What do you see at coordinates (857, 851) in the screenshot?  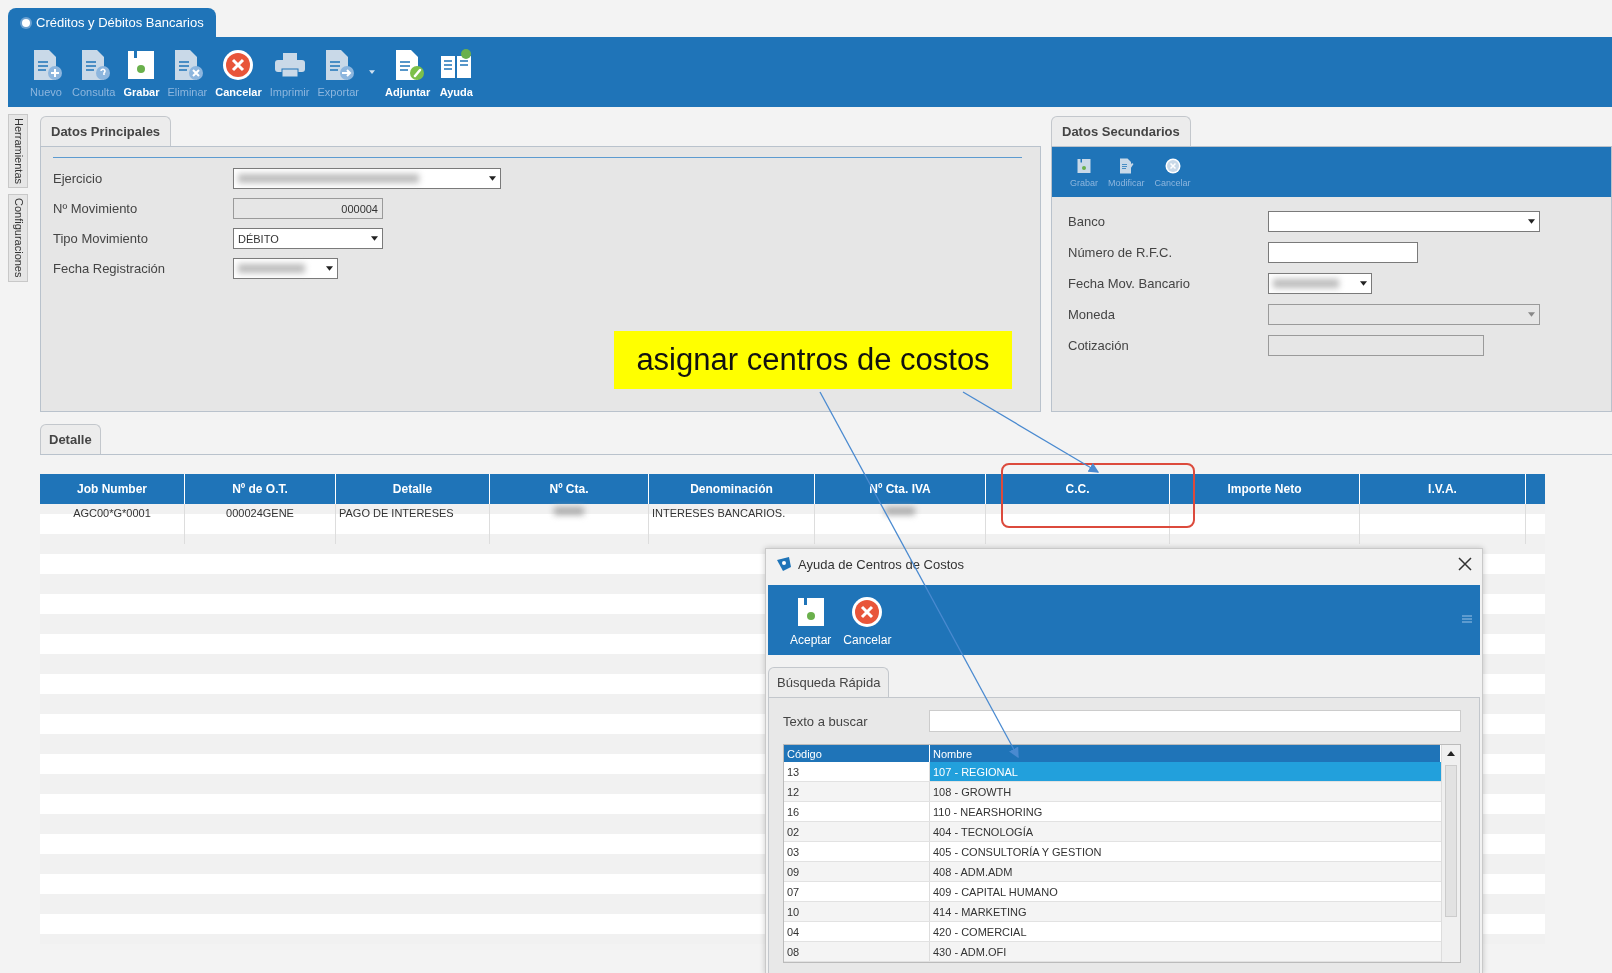 I see `table-cell: 03` at bounding box center [857, 851].